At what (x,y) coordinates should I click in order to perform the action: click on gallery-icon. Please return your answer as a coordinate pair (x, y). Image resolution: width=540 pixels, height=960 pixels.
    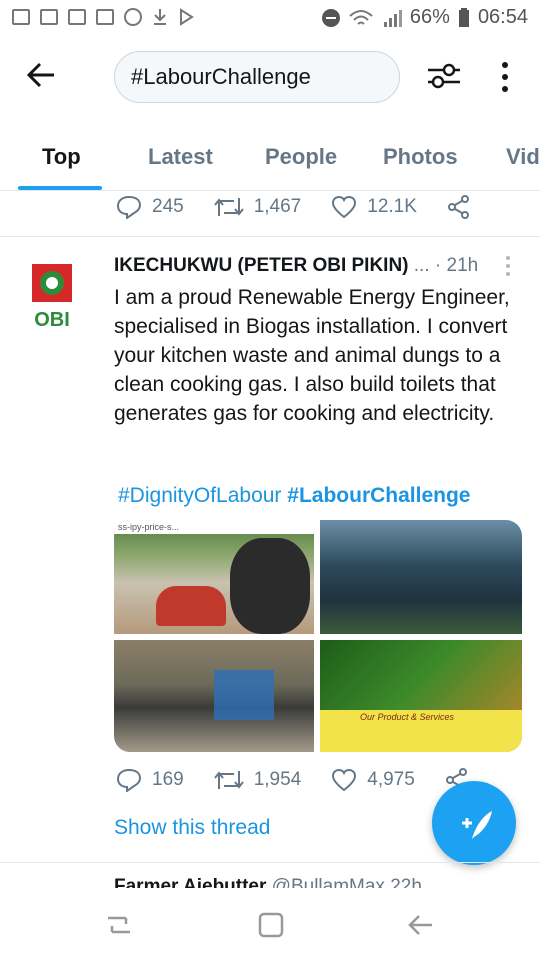
    Looking at the image, I should click on (105, 17).